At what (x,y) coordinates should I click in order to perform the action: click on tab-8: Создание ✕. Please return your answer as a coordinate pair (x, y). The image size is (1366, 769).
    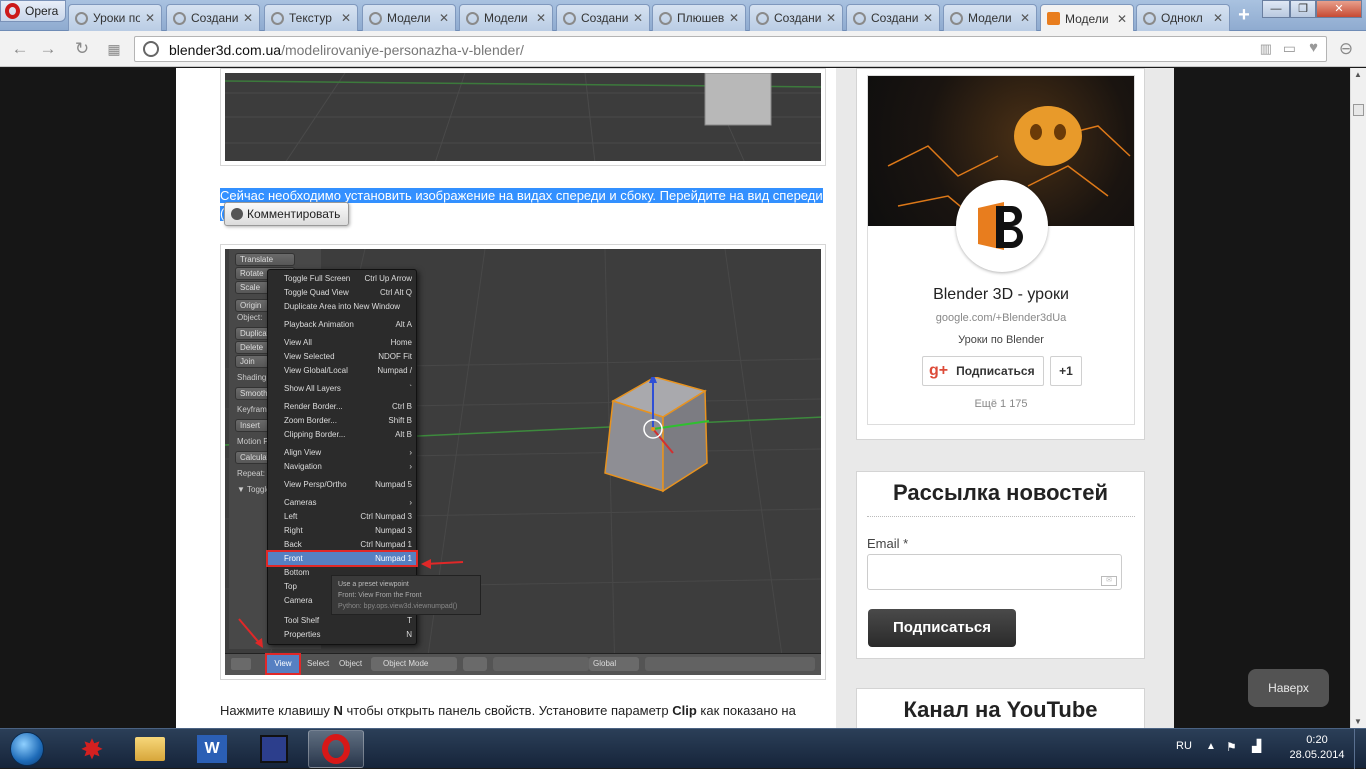
    Looking at the image, I should click on (893, 17).